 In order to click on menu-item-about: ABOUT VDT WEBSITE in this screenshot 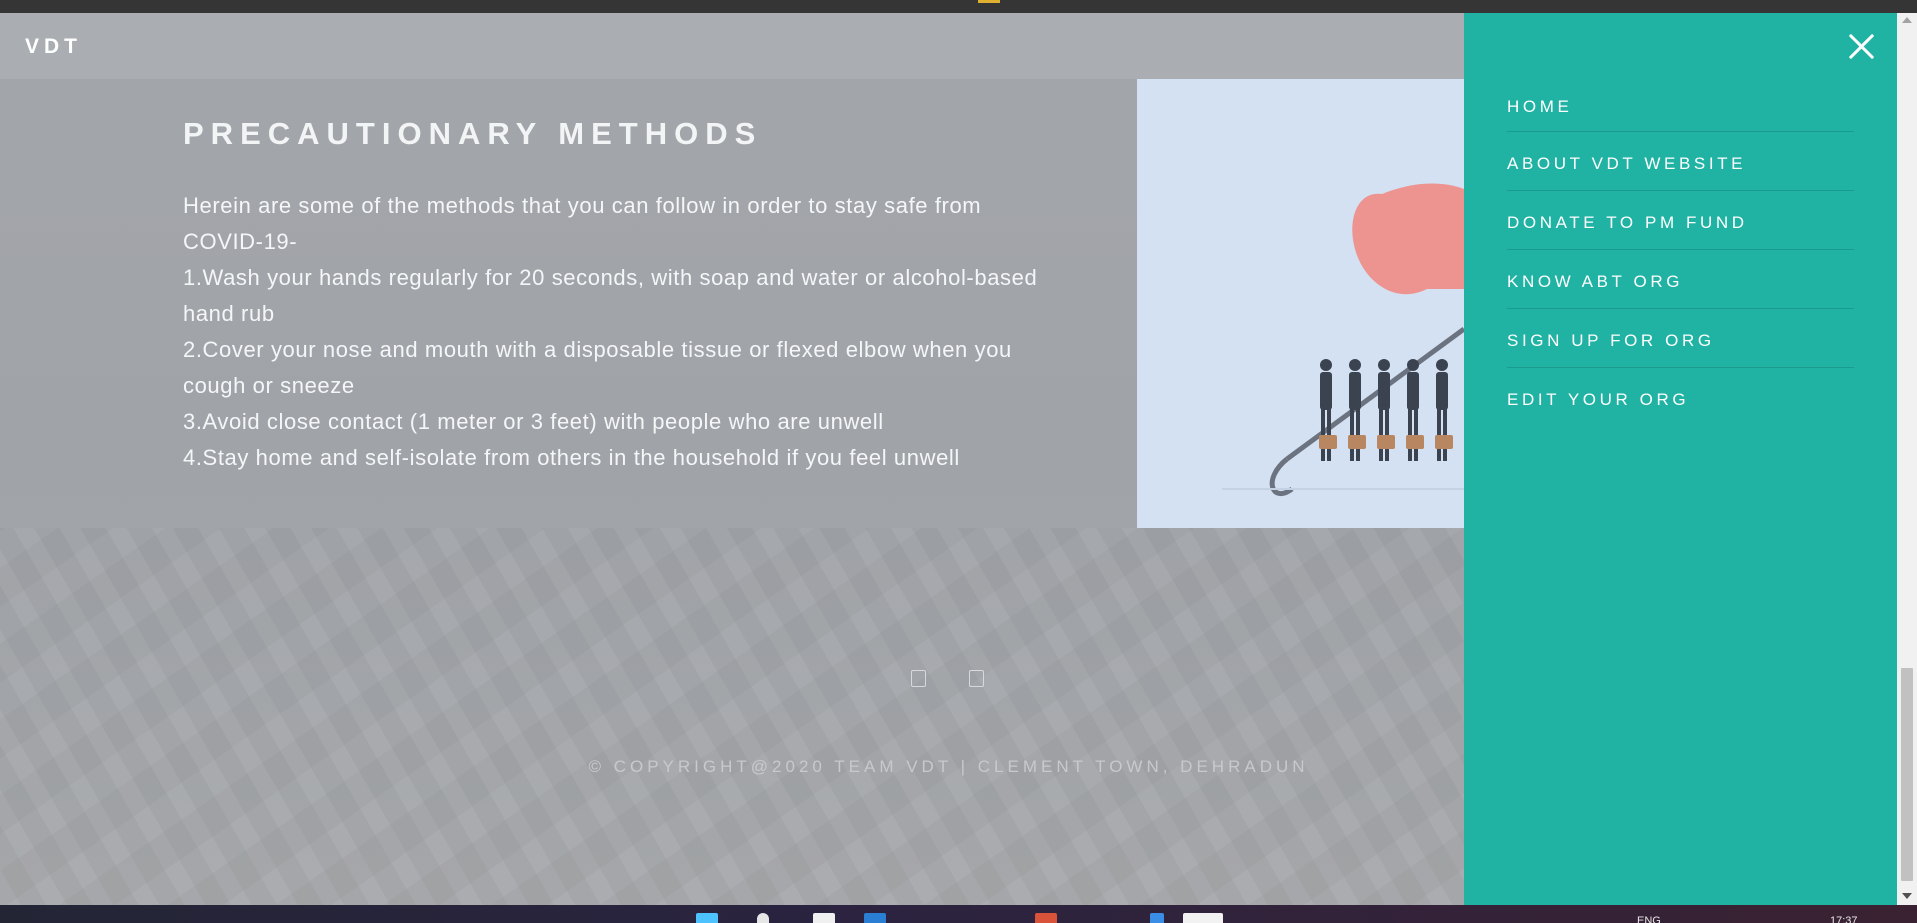, I will do `click(1680, 161)`.